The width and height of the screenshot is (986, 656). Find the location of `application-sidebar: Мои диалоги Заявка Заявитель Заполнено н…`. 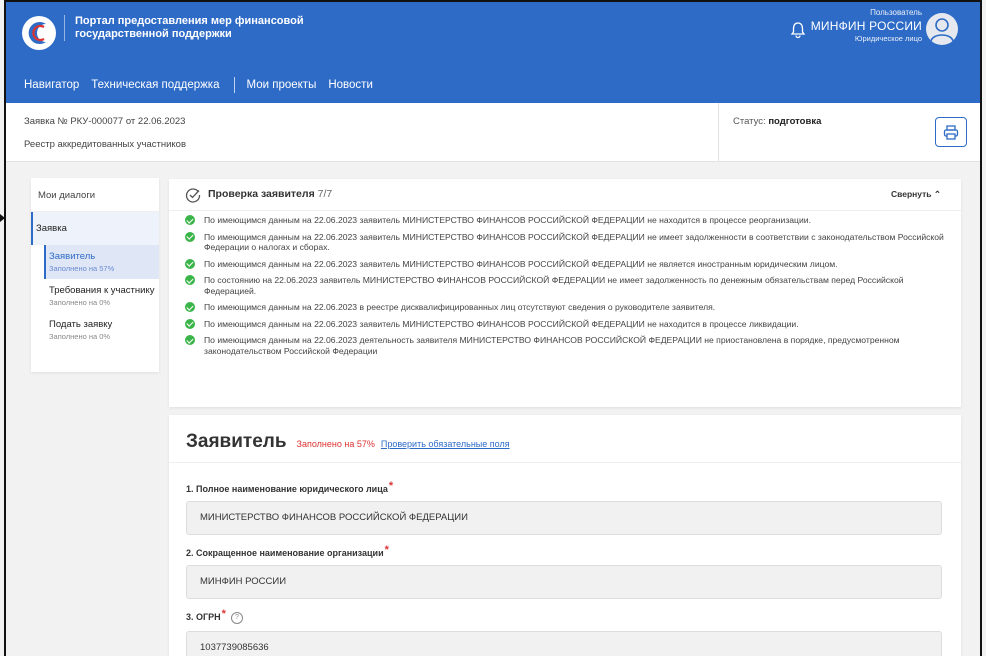

application-sidebar: Мои диалоги Заявка Заявитель Заполнено н… is located at coordinates (95, 275).